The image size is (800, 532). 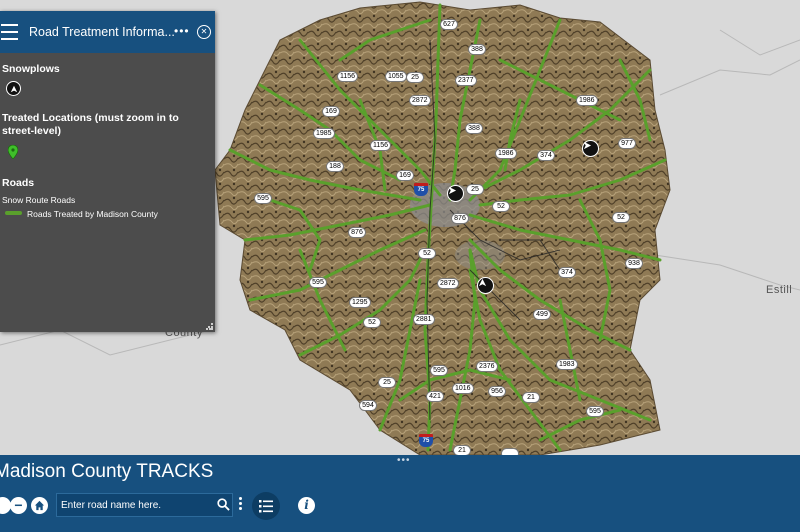 I want to click on route-shield: 2377, so click(x=466, y=80).